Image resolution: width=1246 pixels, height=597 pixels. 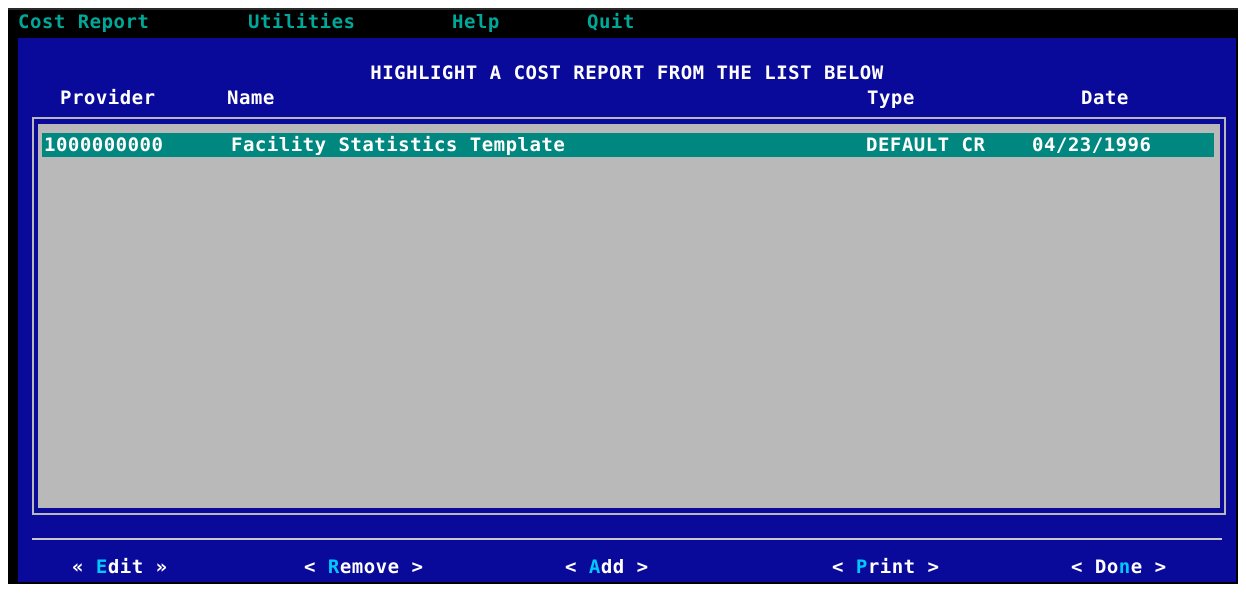 What do you see at coordinates (1119, 567) in the screenshot?
I see `done-button: < Done >` at bounding box center [1119, 567].